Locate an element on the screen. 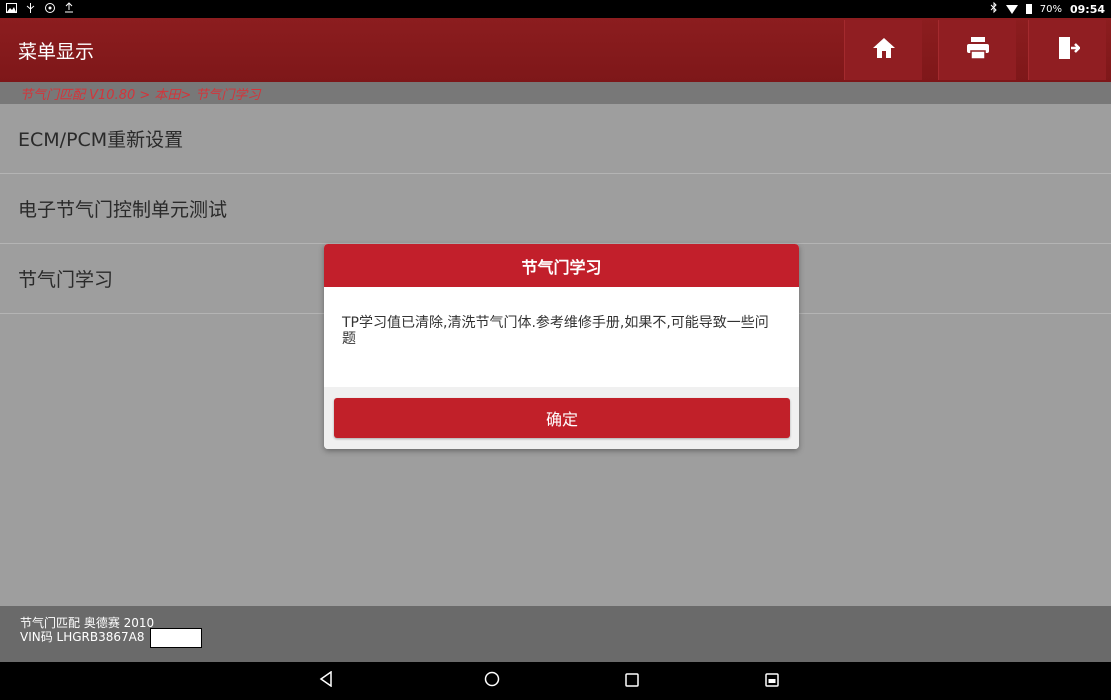 The width and height of the screenshot is (1111, 700). home-button is located at coordinates (883, 50).